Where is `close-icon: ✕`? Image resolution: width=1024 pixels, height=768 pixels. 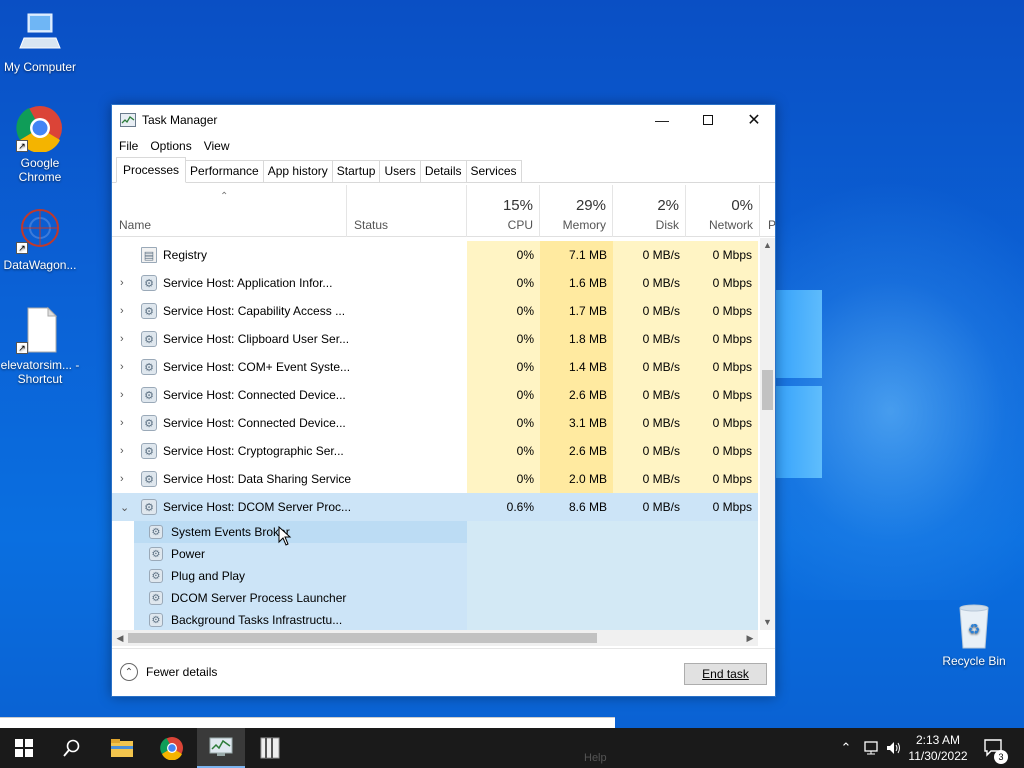 close-icon: ✕ is located at coordinates (754, 120).